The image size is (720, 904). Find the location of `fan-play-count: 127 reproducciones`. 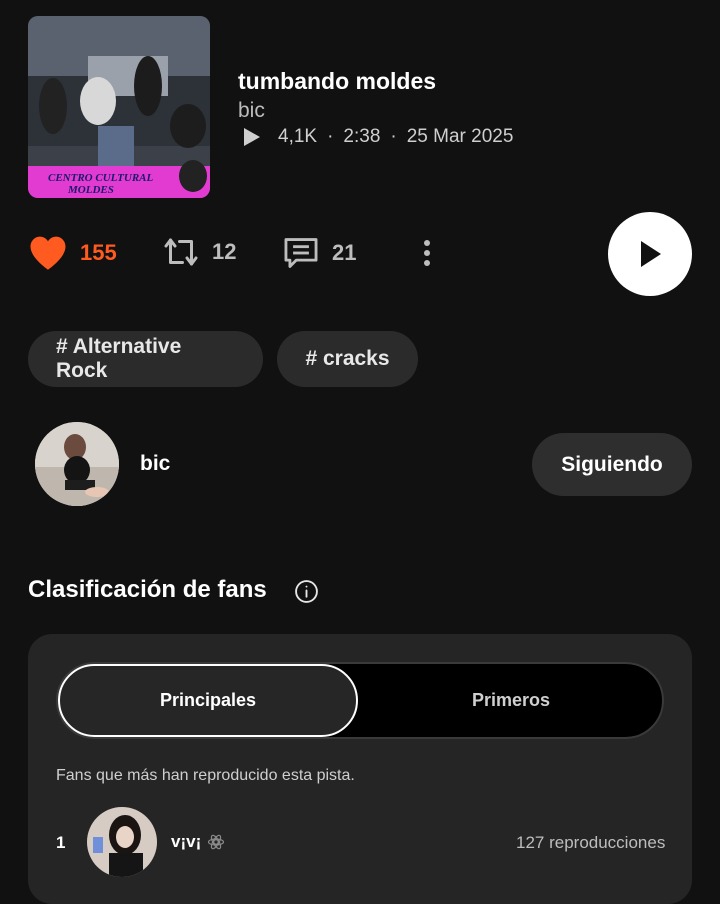

fan-play-count: 127 reproducciones is located at coordinates (591, 842).